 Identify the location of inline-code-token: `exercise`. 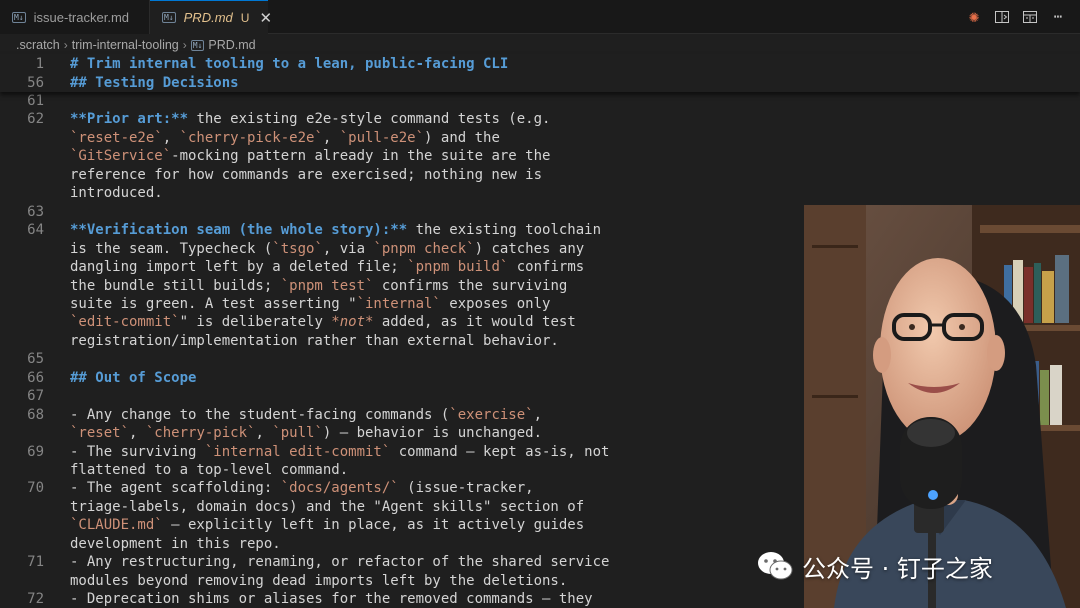
(491, 414).